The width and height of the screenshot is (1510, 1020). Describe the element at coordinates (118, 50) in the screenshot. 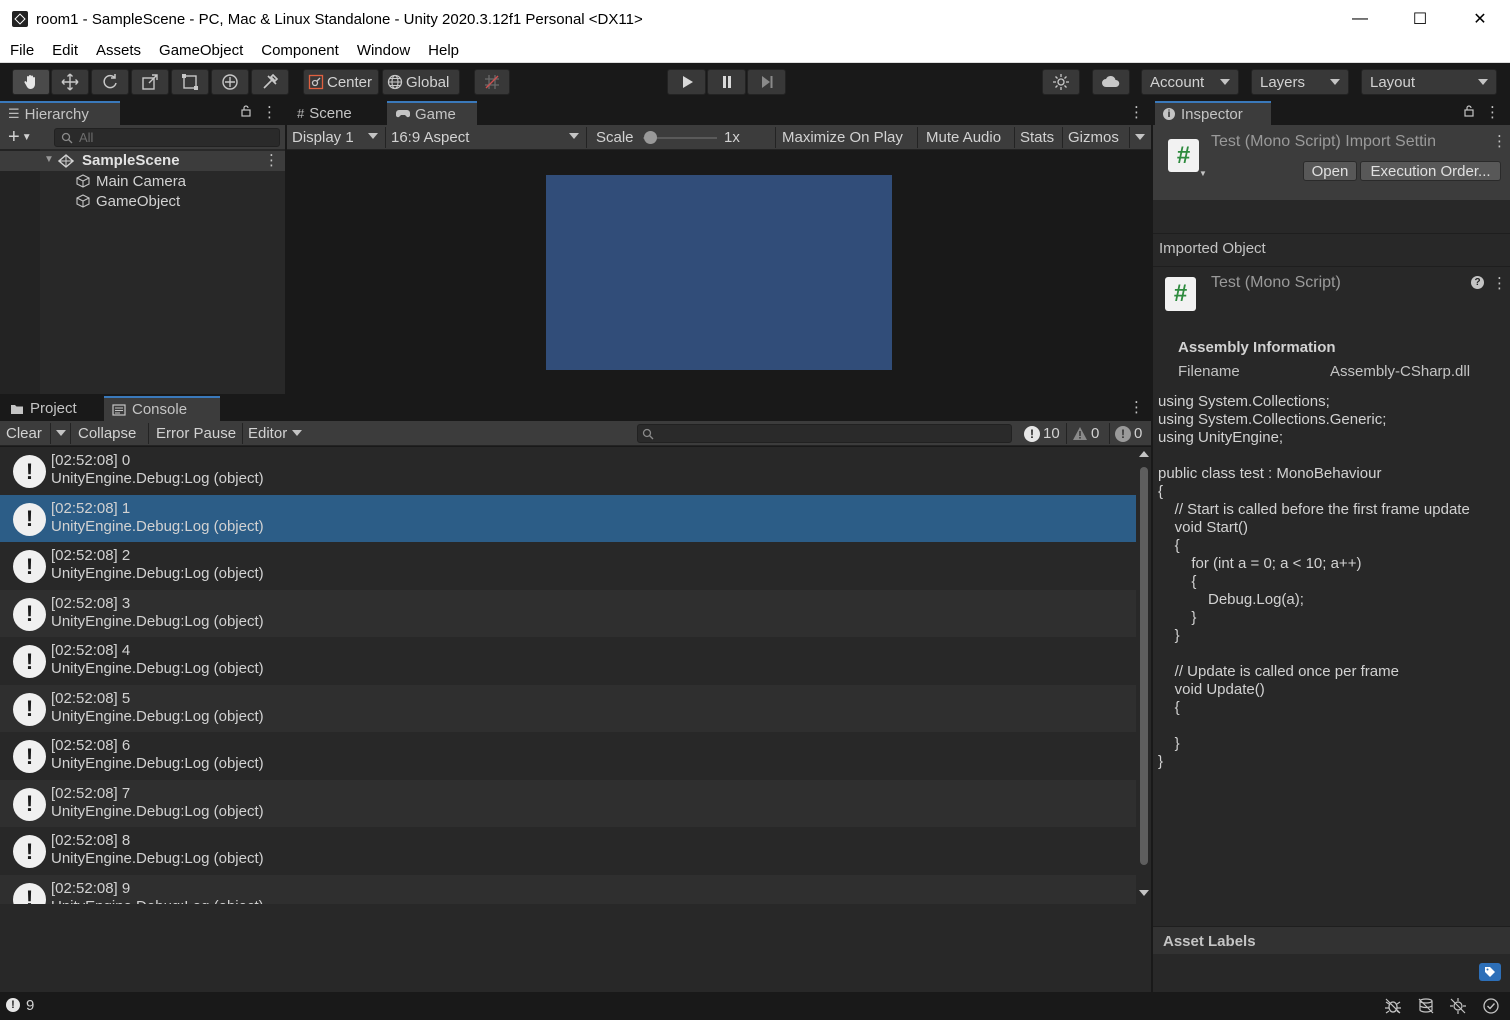

I see `menu-assets: Assets` at that location.